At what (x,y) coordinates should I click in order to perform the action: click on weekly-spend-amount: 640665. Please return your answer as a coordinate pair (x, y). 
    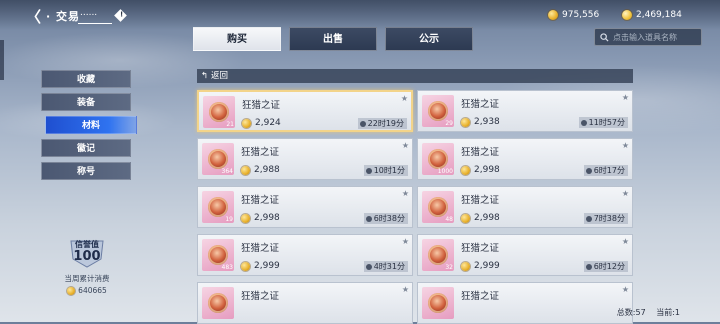
    Looking at the image, I should click on (92, 290).